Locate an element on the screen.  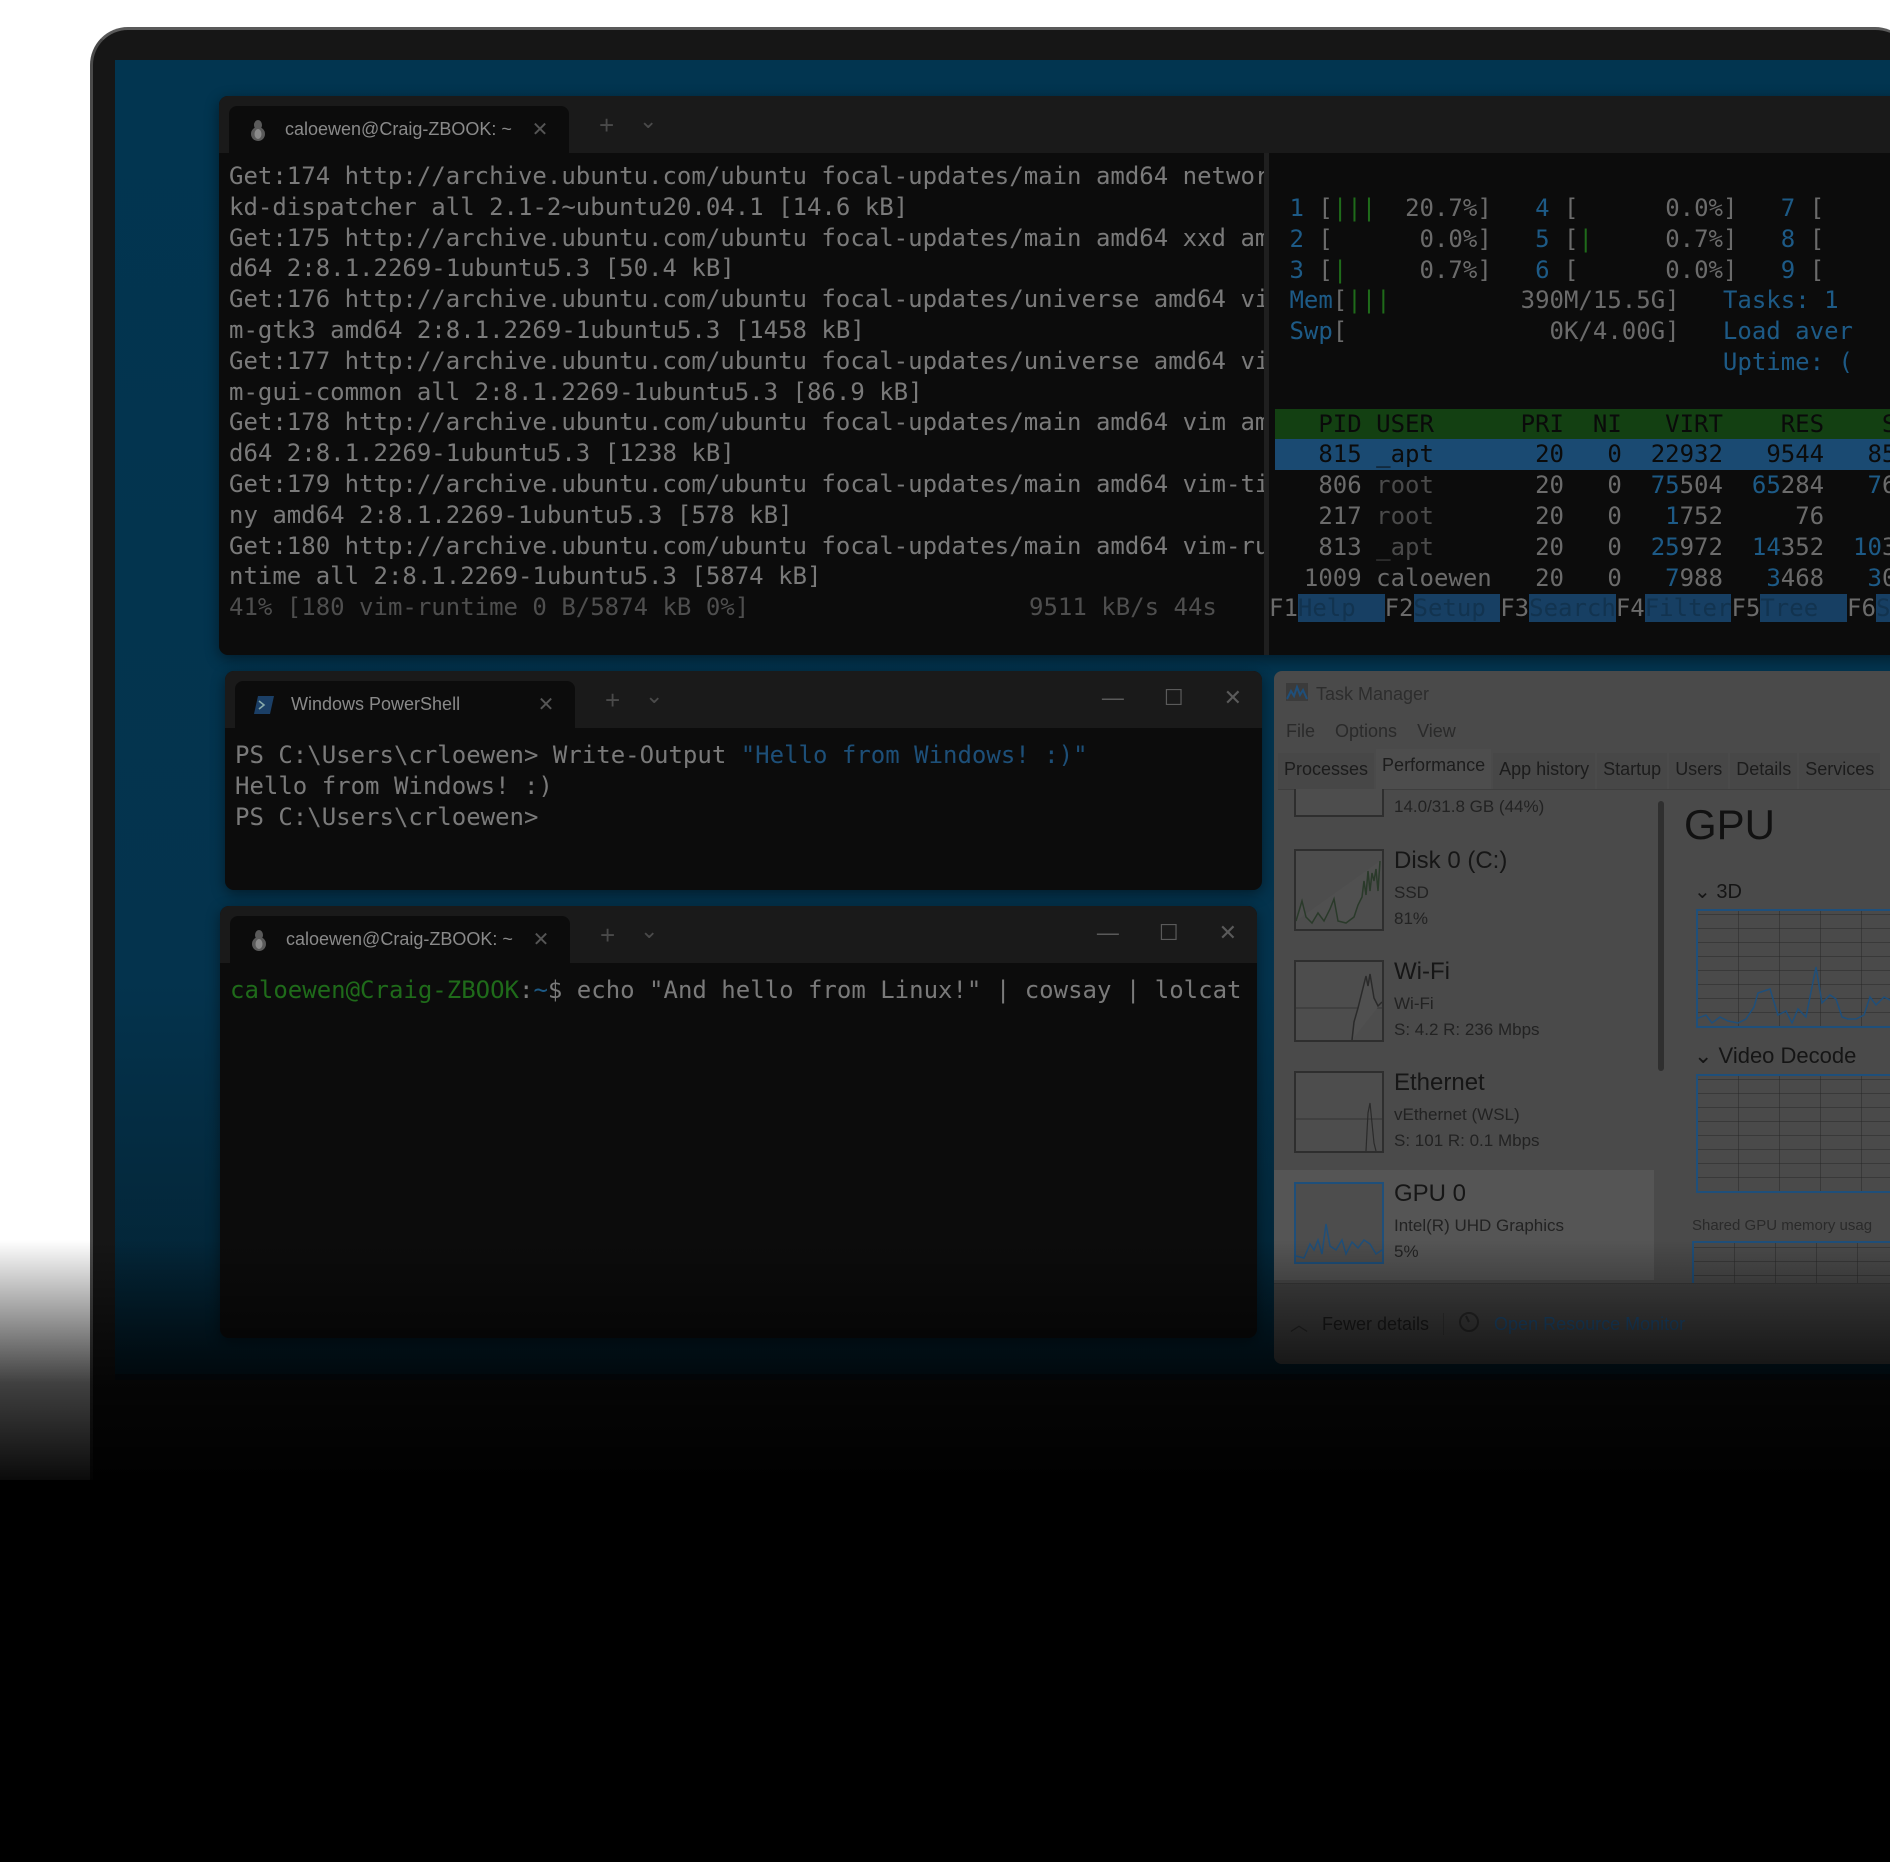
spacer-row is located at coordinates (1582, 393).